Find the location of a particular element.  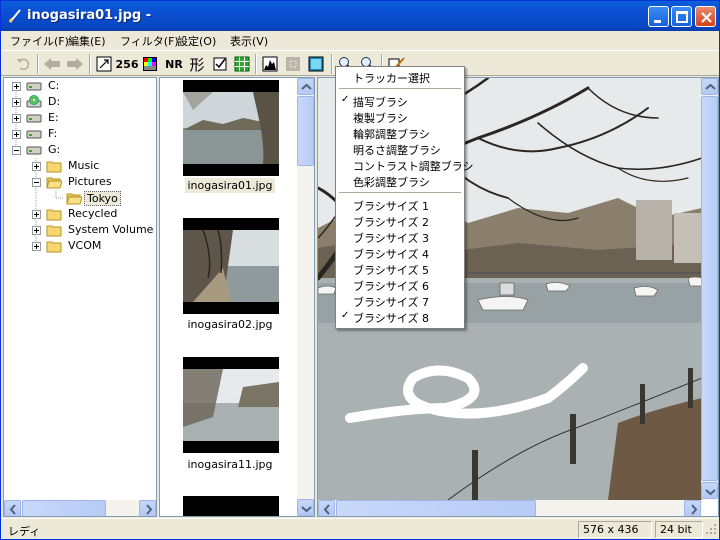

menu-filter: フィルタ(F) is located at coordinates (149, 41).